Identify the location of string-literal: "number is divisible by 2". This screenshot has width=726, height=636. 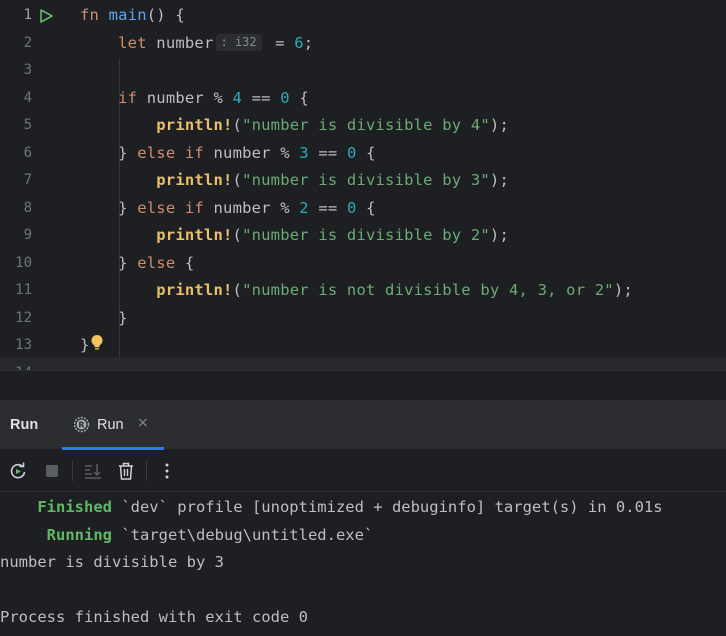
(366, 235).